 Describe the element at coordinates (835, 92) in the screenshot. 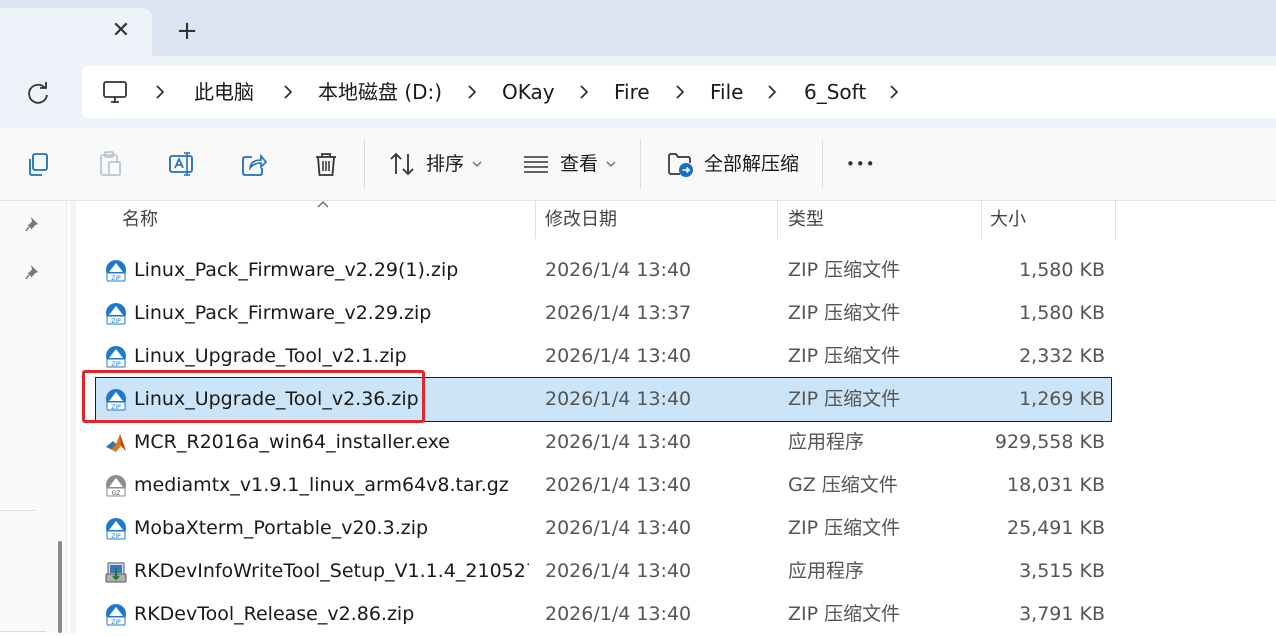

I see `breadcrumb-6-soft: 6_Soft` at that location.